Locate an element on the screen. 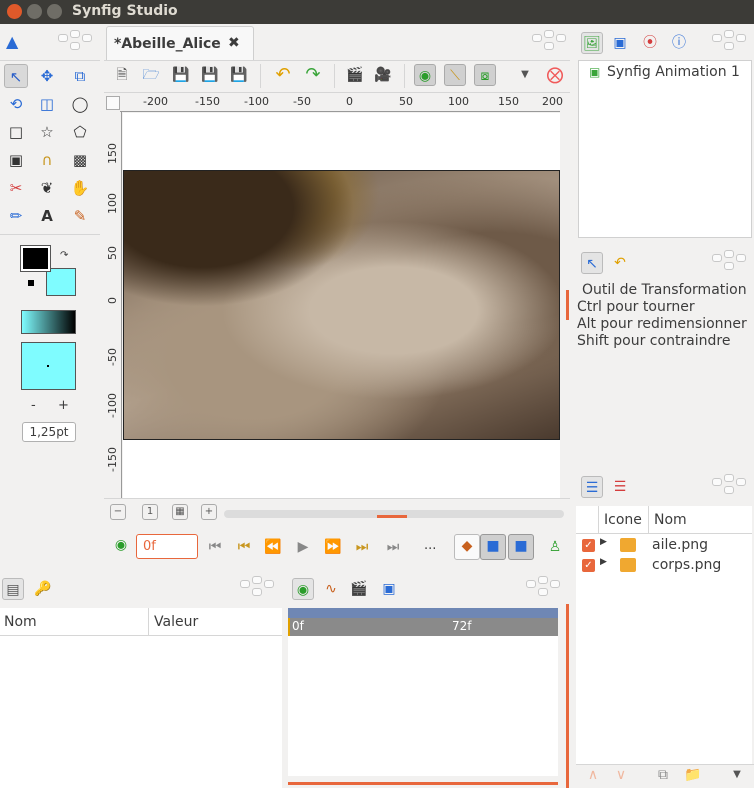 The image size is (754, 788). new-file-icon: 🗎 is located at coordinates (122, 75).